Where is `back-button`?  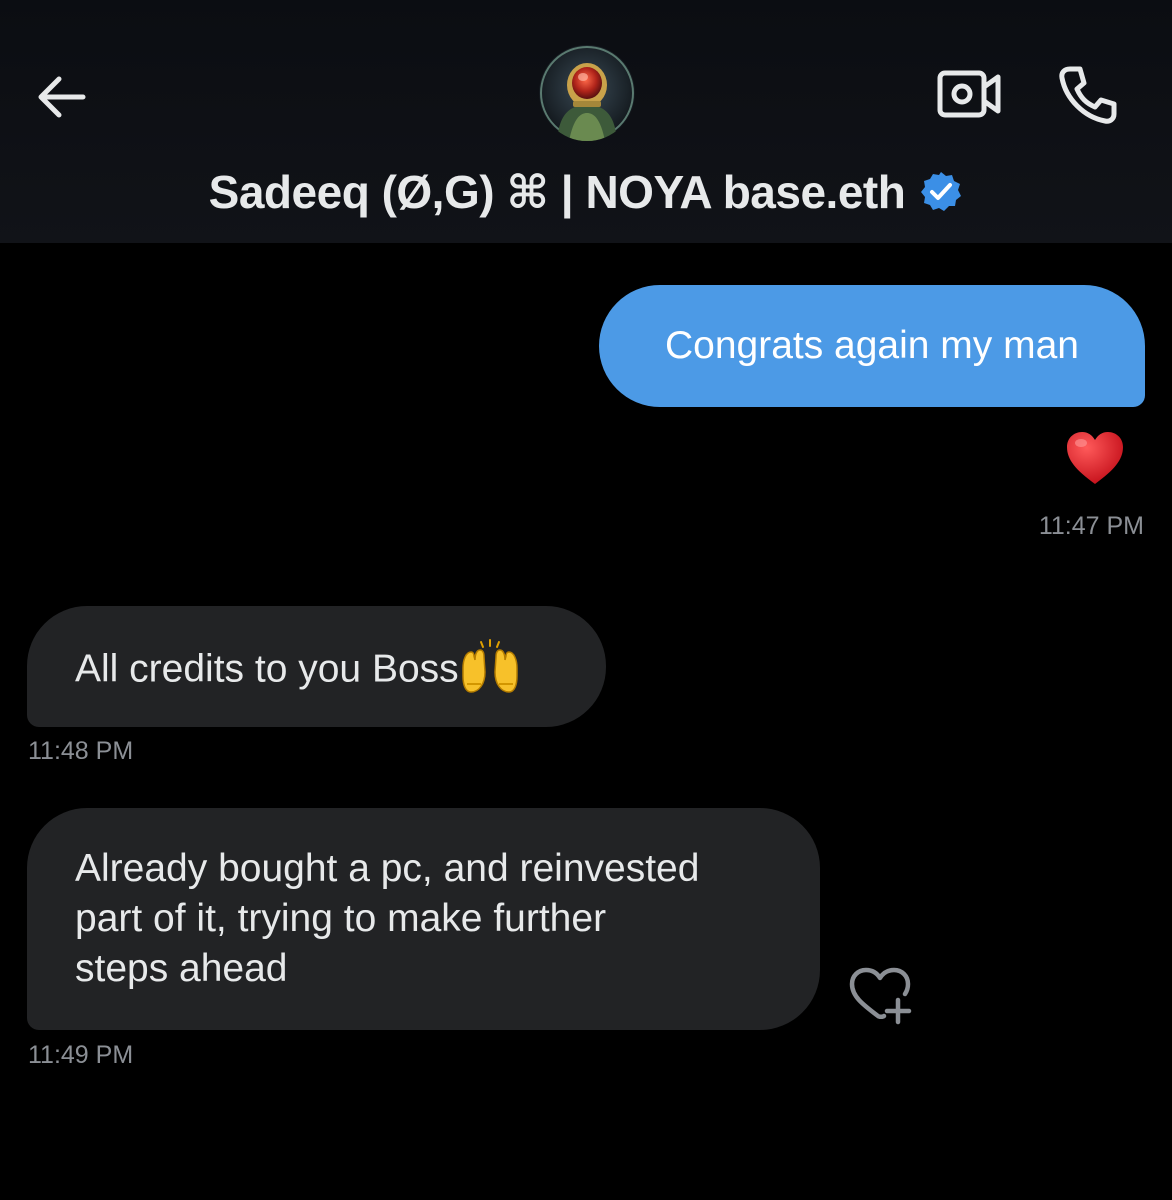
back-button is located at coordinates (61, 97).